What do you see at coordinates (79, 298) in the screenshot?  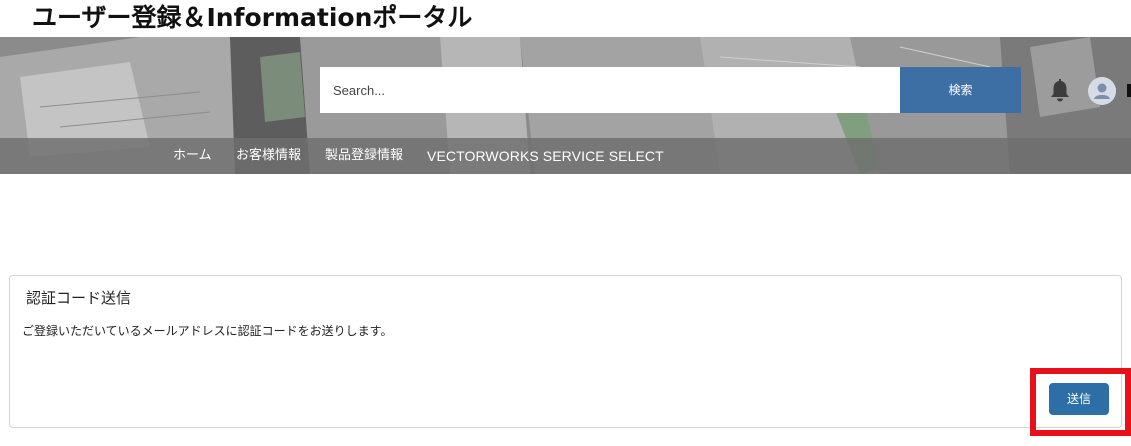 I see `card-title: 認証コード送信` at bounding box center [79, 298].